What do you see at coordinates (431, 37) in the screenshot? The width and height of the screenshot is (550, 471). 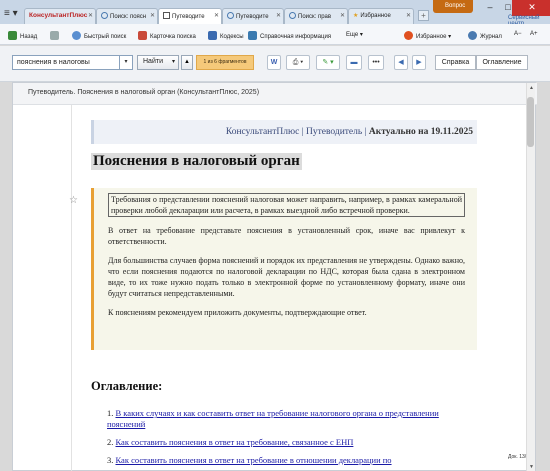 I see `favorites-label: Избранное` at bounding box center [431, 37].